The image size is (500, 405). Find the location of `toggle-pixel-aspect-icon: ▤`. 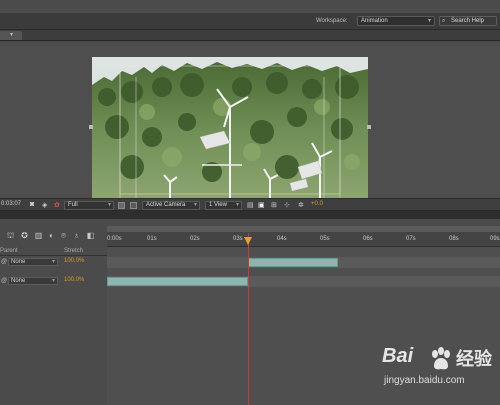

toggle-pixel-aspect-icon: ▤ is located at coordinates (250, 205).